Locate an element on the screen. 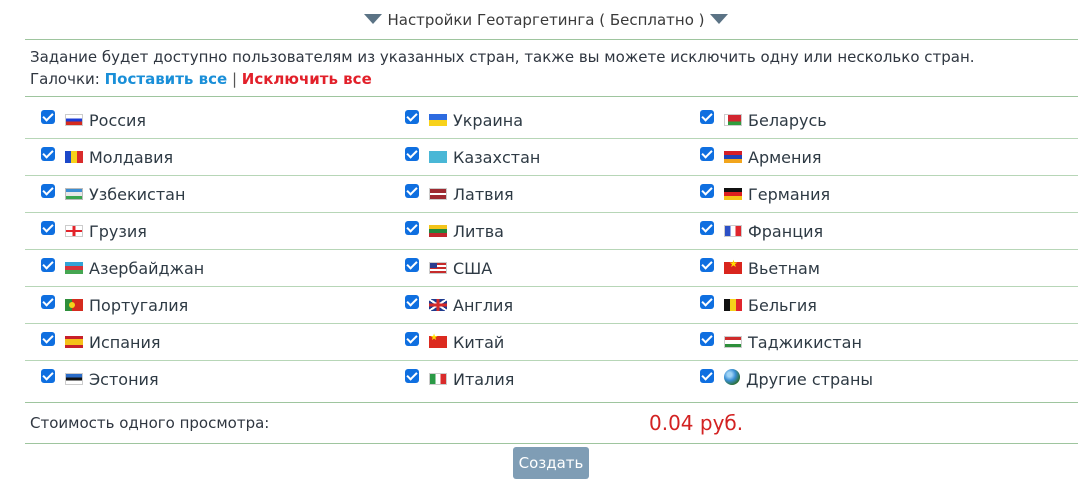  country-option: Казахстан is located at coordinates (472, 157).